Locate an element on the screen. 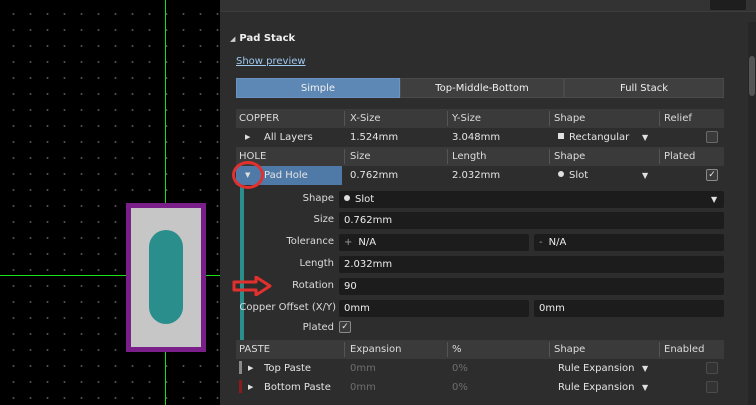  paste-col-percent: % is located at coordinates (457, 349).